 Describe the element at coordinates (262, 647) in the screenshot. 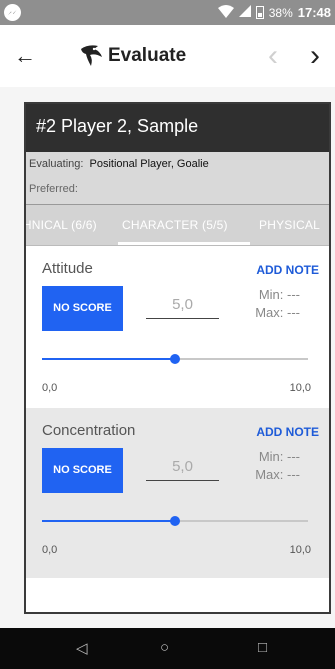

I see `nav-recent-icon: □` at that location.